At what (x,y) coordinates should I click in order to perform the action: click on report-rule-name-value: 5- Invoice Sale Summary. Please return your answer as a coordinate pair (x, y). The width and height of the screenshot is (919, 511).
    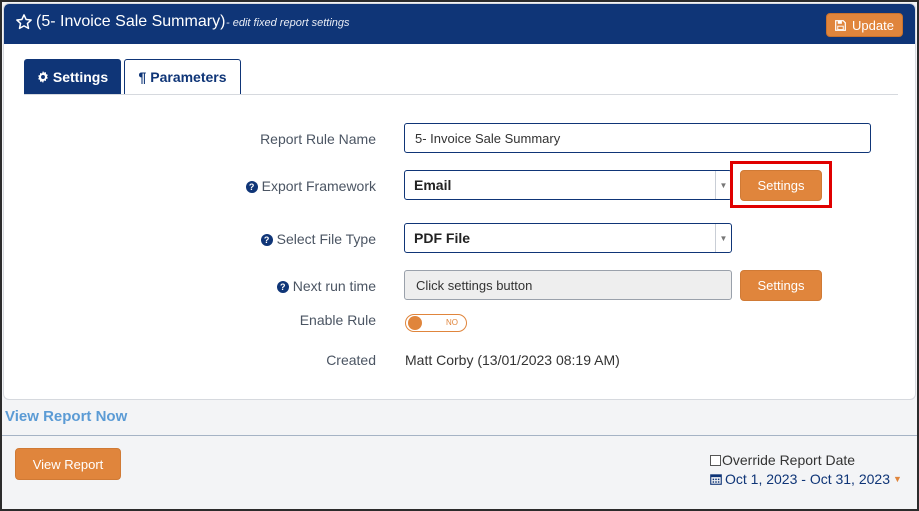
    Looking at the image, I should click on (488, 138).